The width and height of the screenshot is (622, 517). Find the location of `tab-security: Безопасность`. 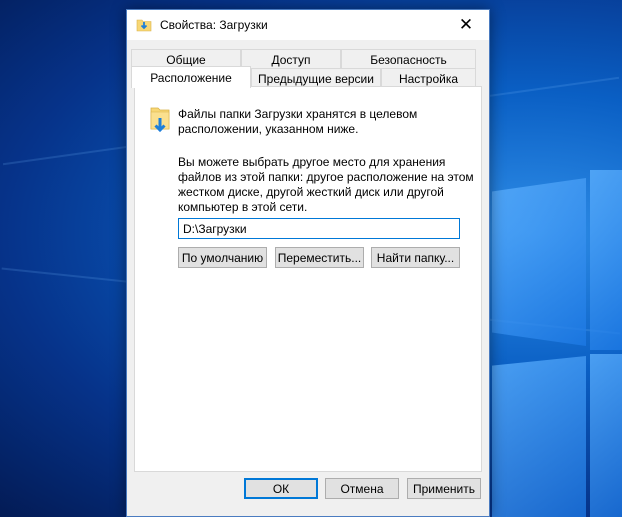

tab-security: Безопасность is located at coordinates (408, 59).